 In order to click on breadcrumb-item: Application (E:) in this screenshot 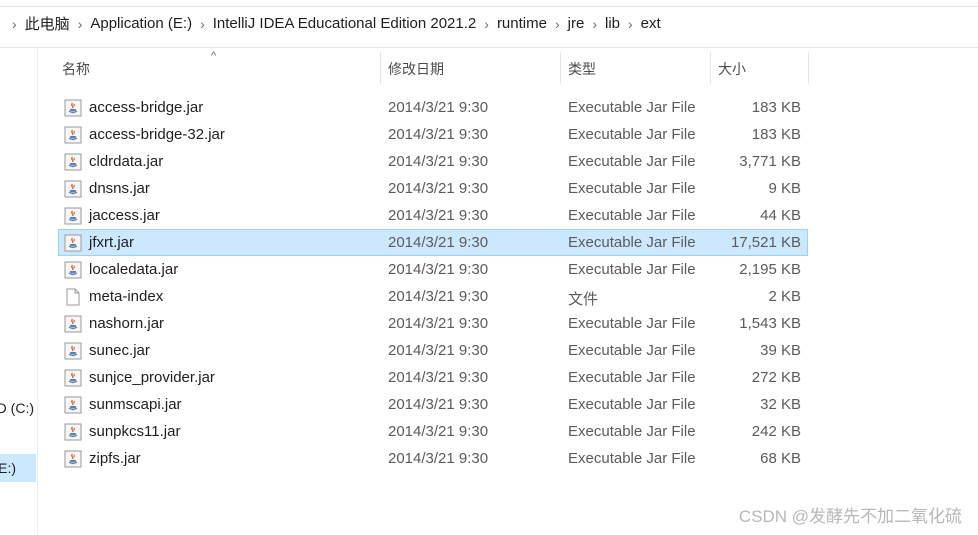, I will do `click(141, 23)`.